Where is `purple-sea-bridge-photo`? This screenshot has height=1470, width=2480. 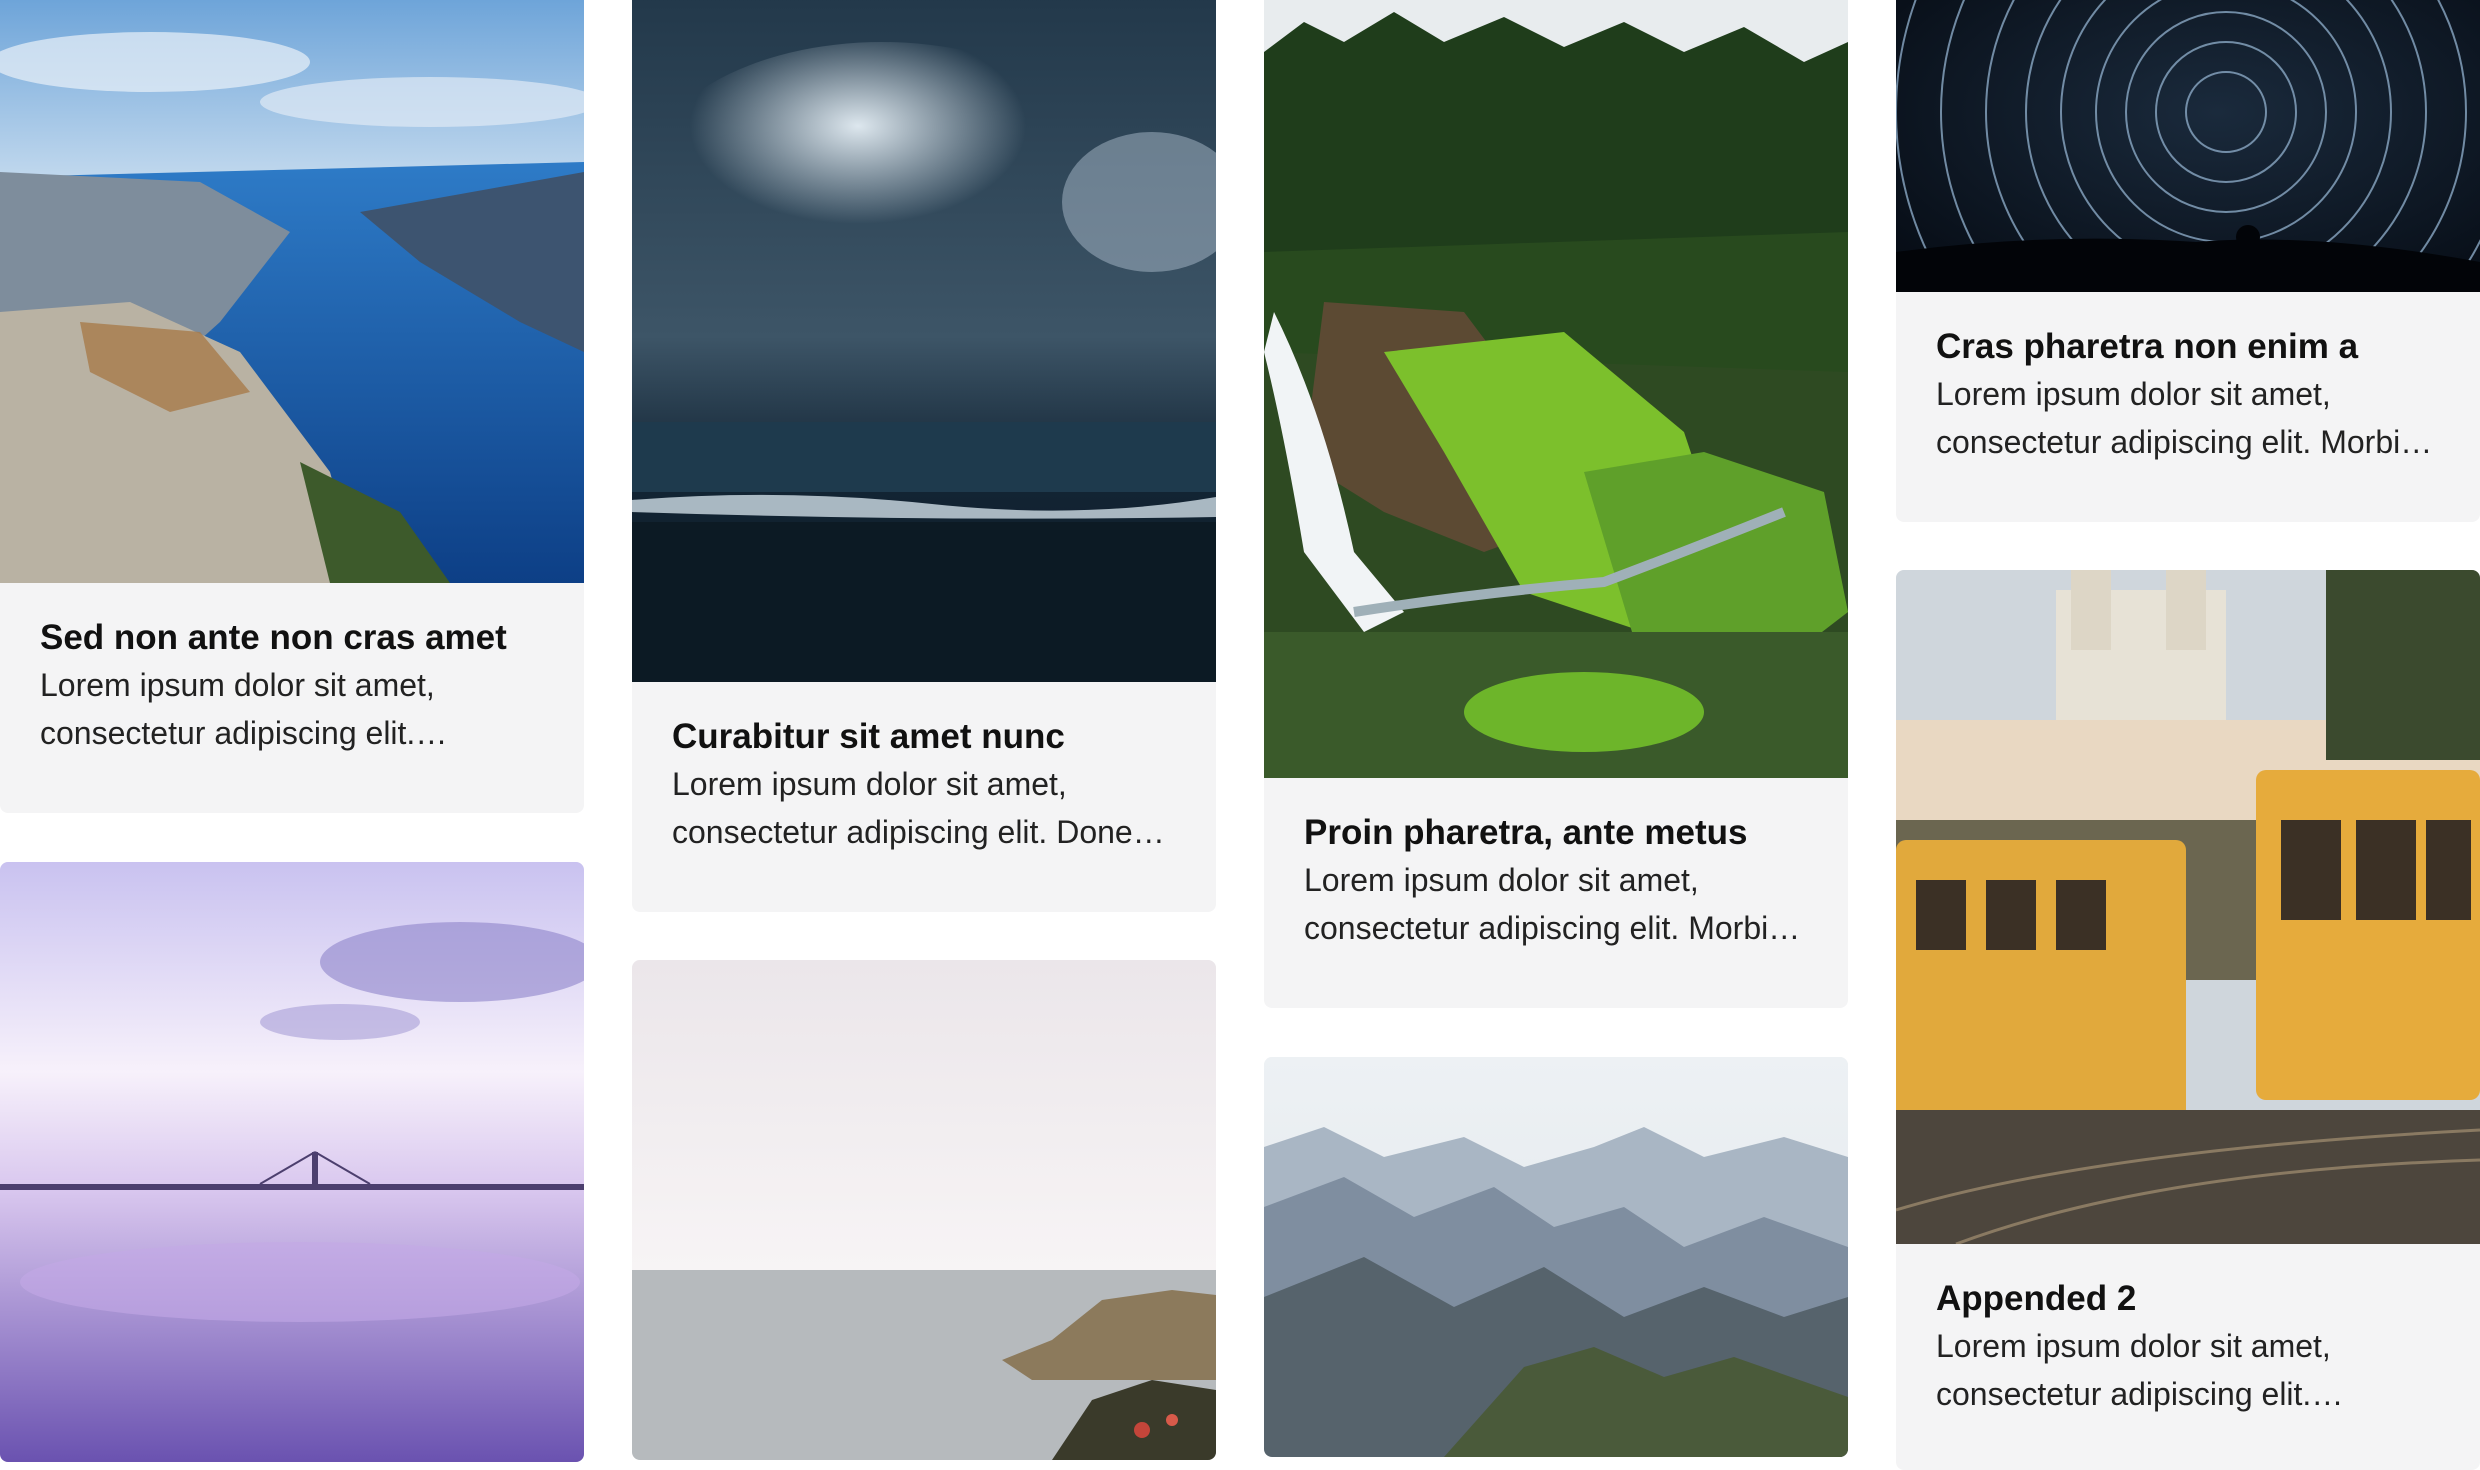 purple-sea-bridge-photo is located at coordinates (292, 1162).